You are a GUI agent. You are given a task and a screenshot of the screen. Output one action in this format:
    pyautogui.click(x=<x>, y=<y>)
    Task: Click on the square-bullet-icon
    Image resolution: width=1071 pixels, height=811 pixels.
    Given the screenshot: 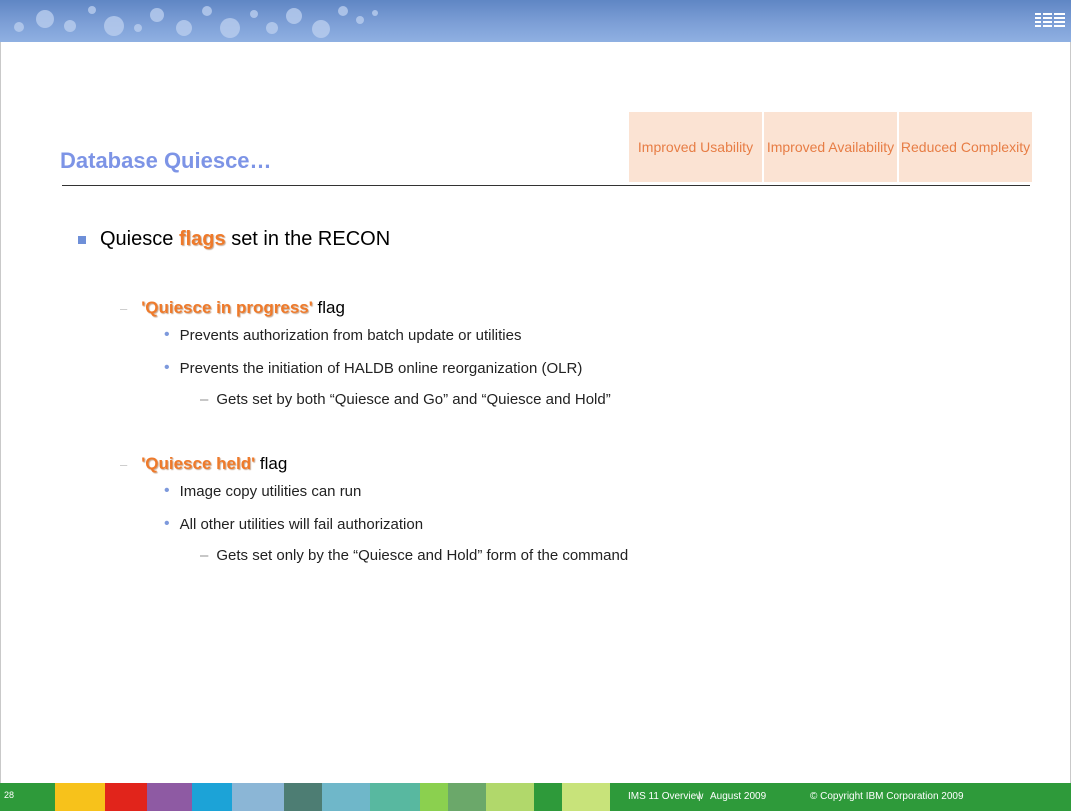 What is the action you would take?
    pyautogui.click(x=82, y=239)
    